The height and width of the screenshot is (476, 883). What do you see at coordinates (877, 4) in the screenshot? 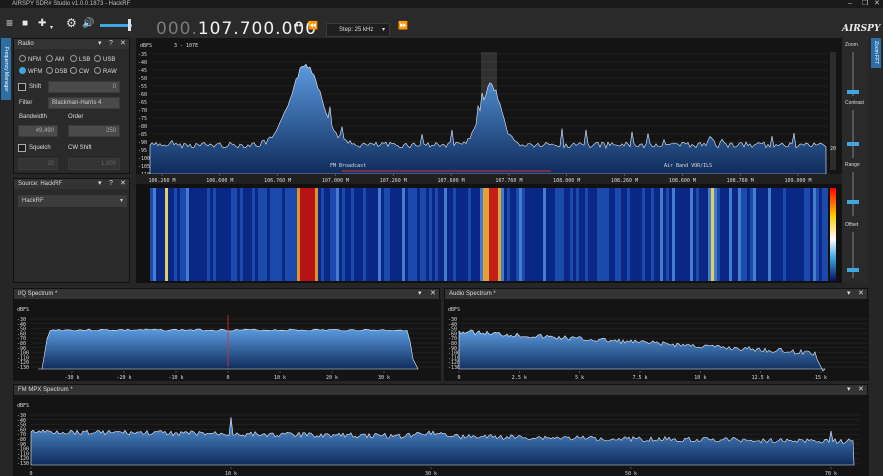
I see `close-window-button: ✕` at bounding box center [877, 4].